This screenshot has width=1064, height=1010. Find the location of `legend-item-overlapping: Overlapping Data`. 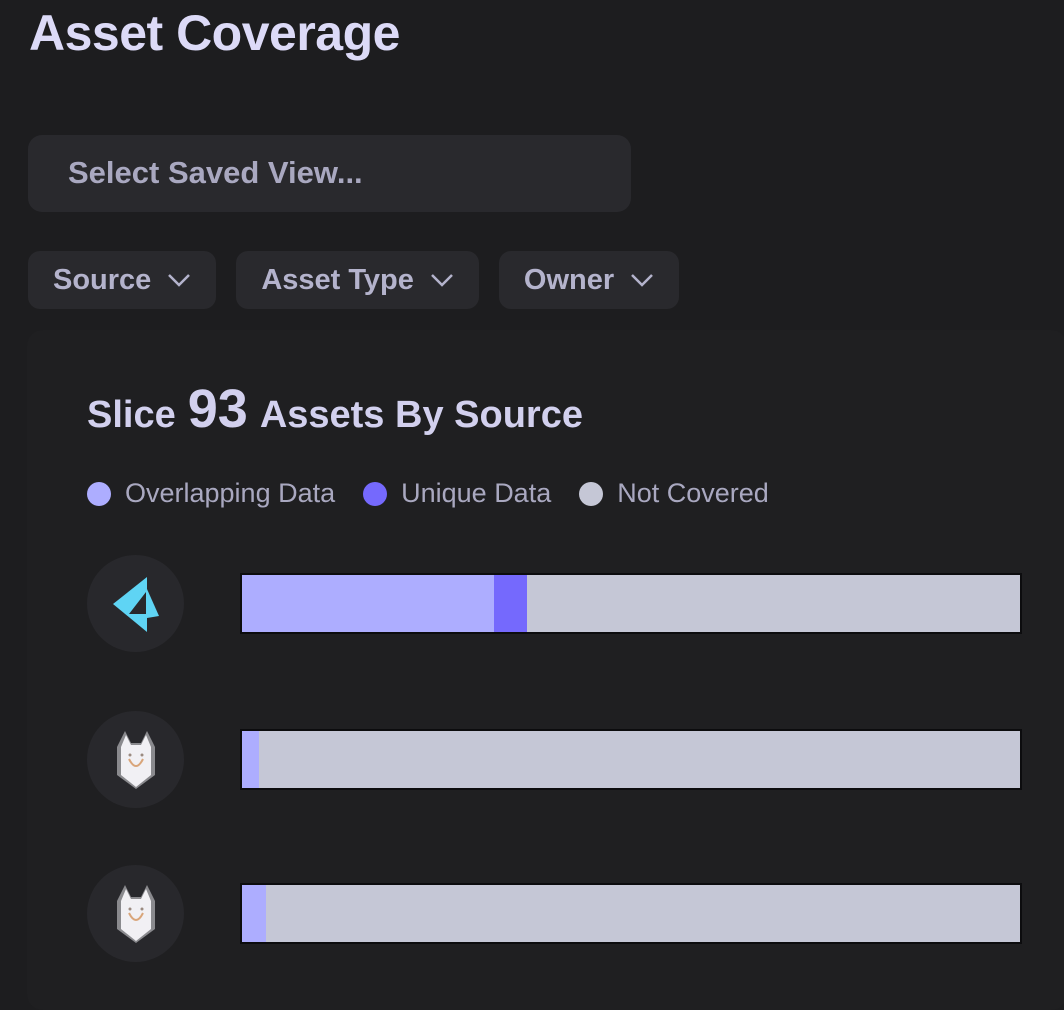

legend-item-overlapping: Overlapping Data is located at coordinates (211, 493).